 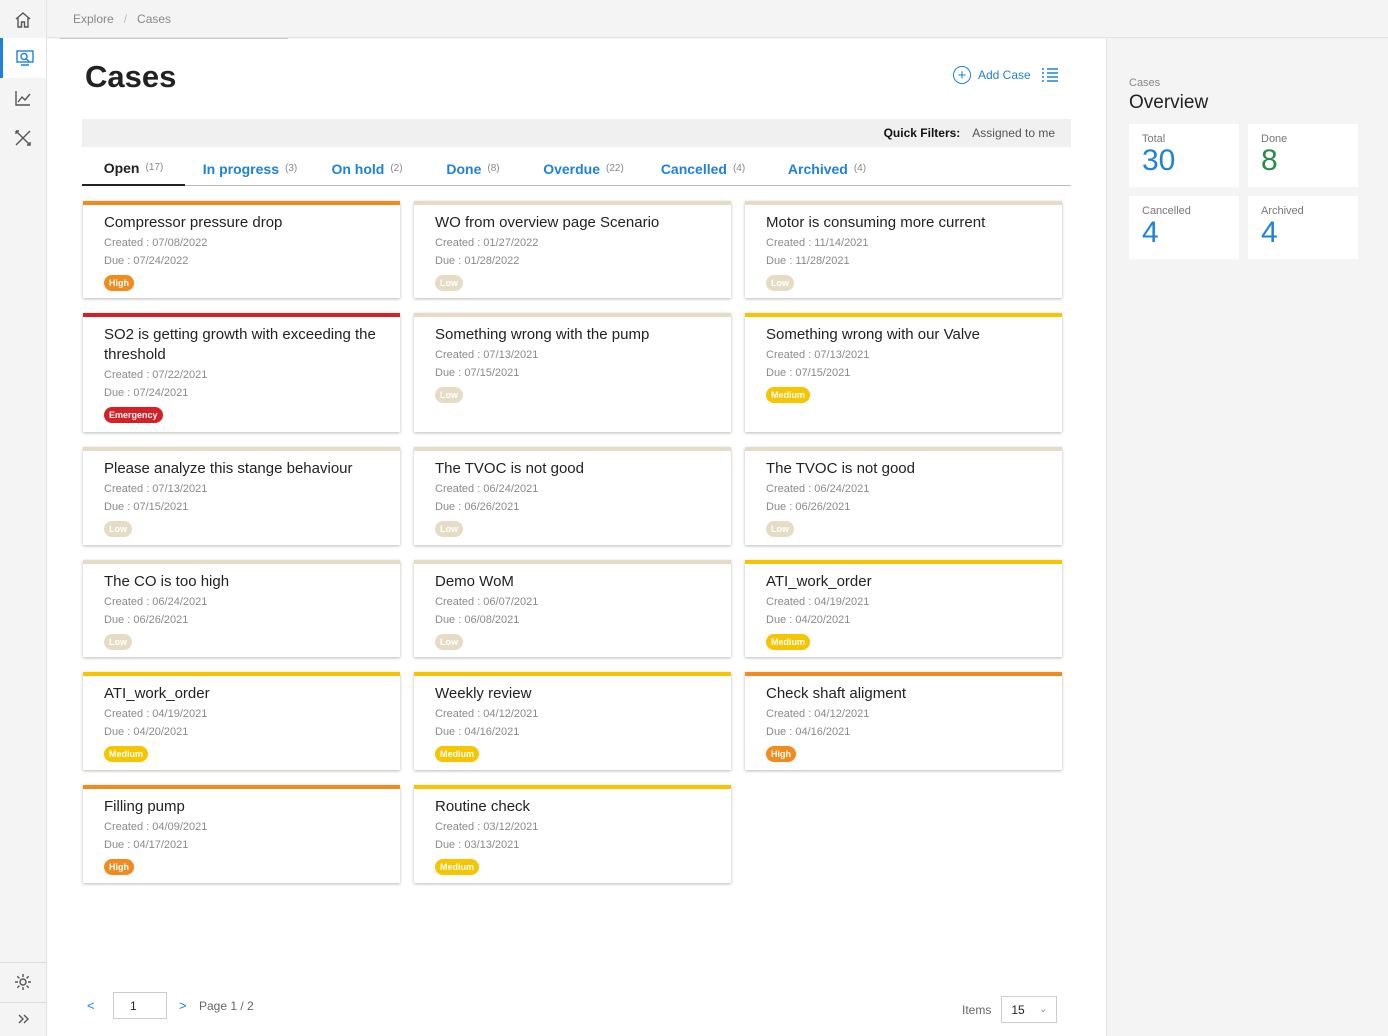 I want to click on breadcrumb-cases: Cases, so click(x=154, y=19).